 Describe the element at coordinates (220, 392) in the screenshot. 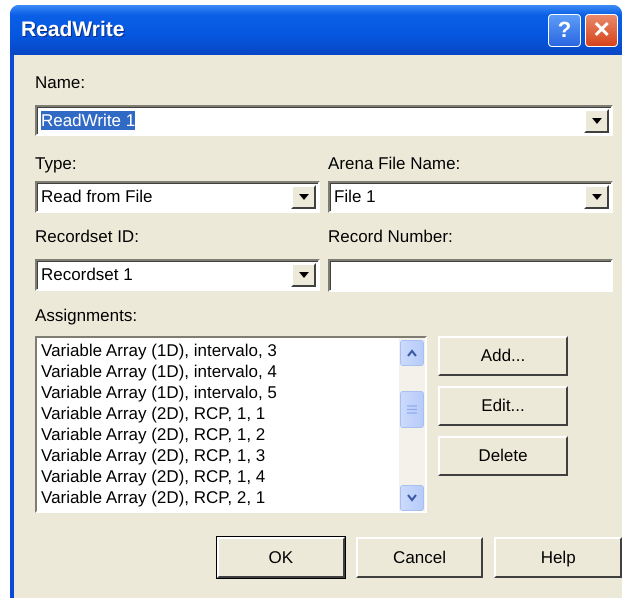

I see `list-item: Variable Array (1D), intervalo, 5` at that location.